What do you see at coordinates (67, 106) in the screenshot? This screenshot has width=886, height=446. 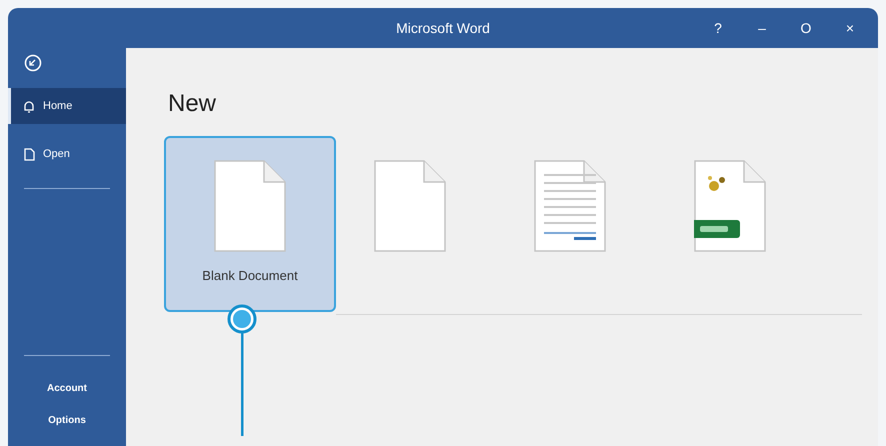 I see `sidebar-item: Home` at bounding box center [67, 106].